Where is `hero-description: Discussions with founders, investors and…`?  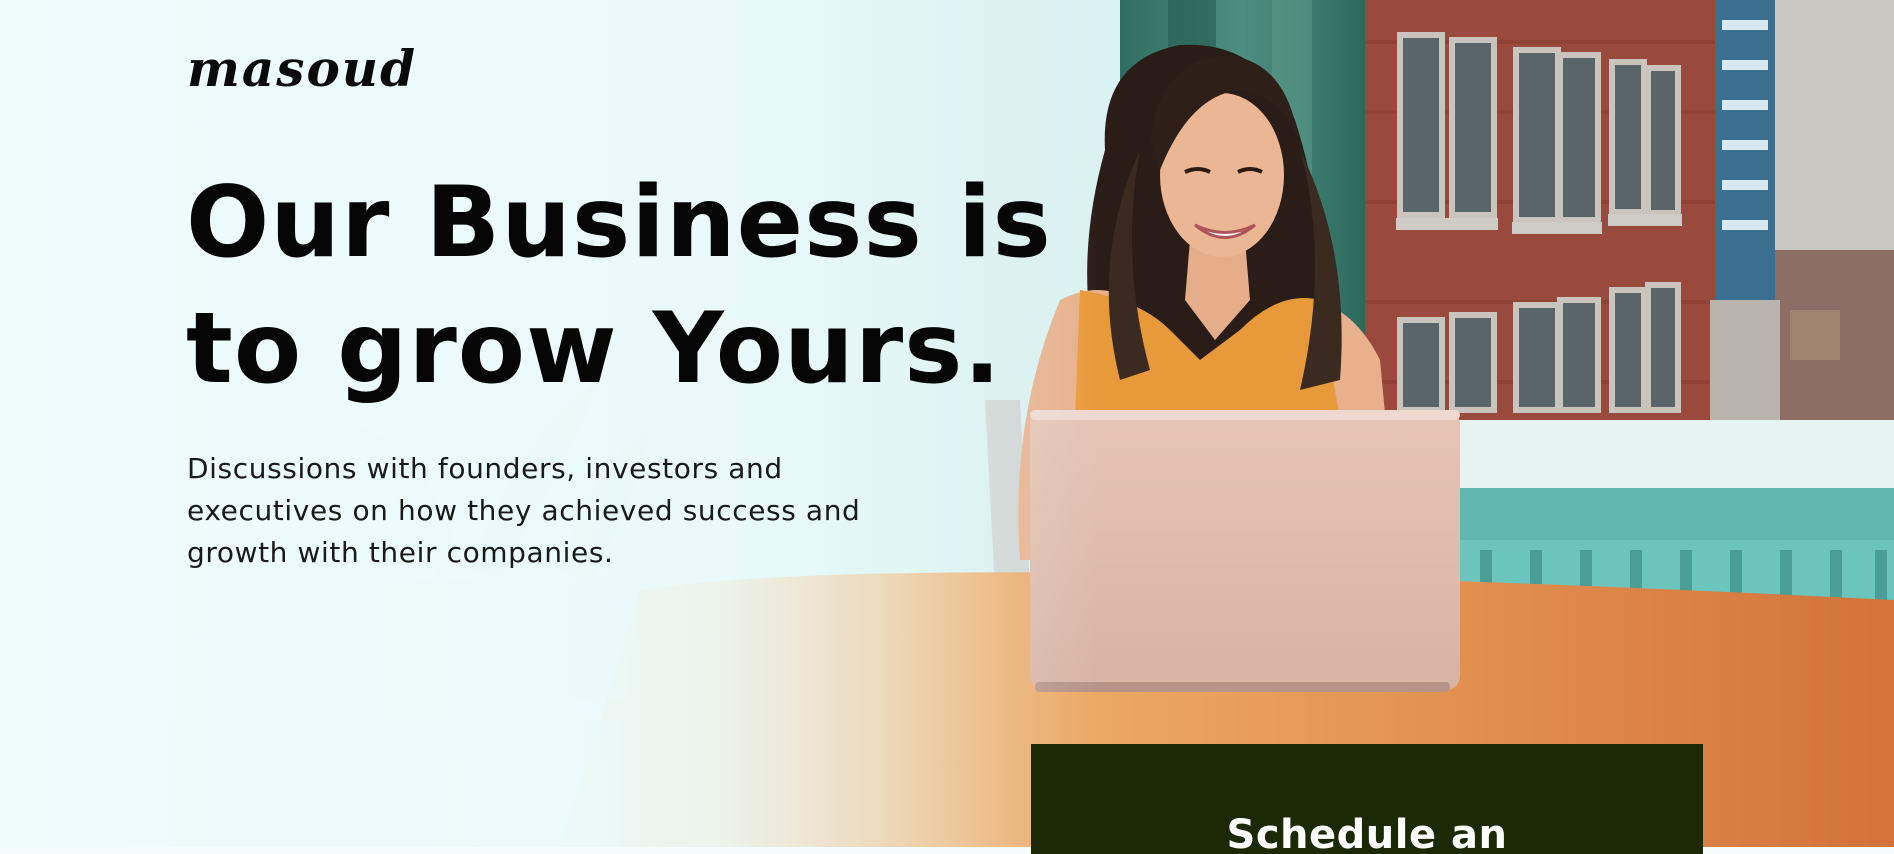 hero-description: Discussions with founders, investors and… is located at coordinates (547, 511).